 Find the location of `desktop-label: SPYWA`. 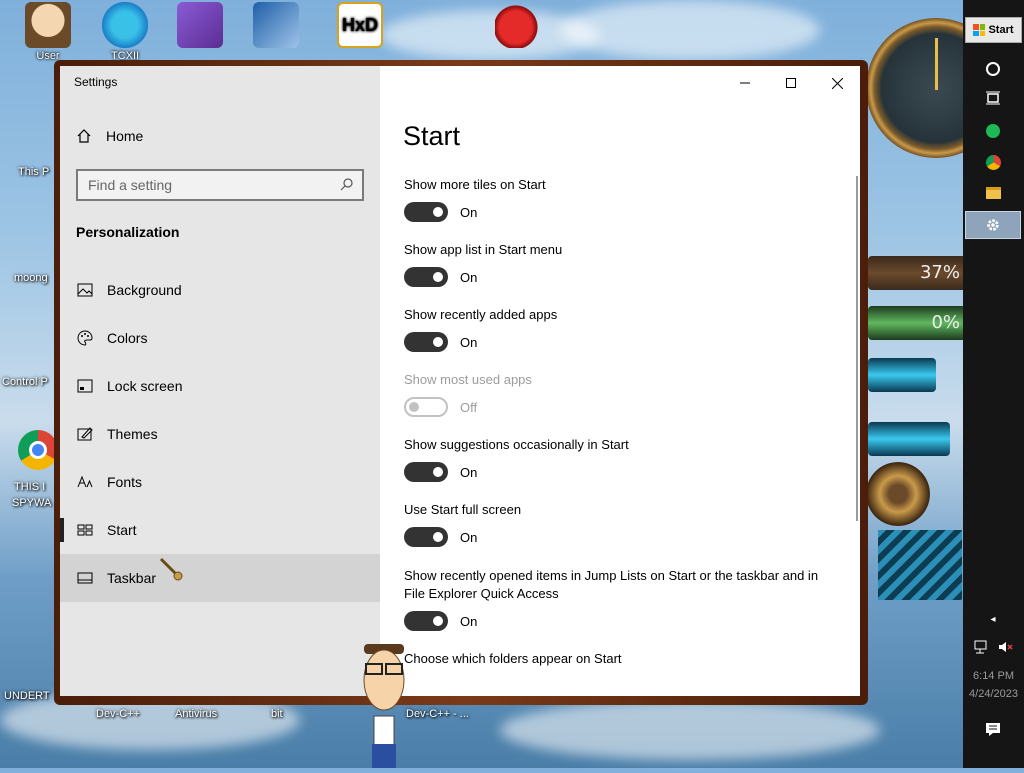

desktop-label: SPYWA is located at coordinates (31, 503).